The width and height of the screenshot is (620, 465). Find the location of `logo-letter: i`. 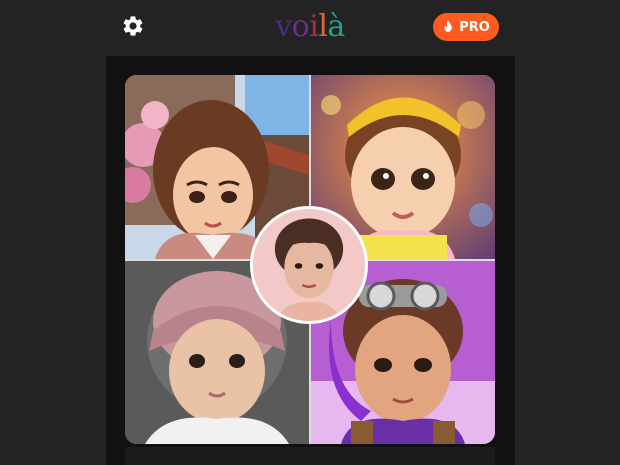

logo-letter: i is located at coordinates (314, 26).